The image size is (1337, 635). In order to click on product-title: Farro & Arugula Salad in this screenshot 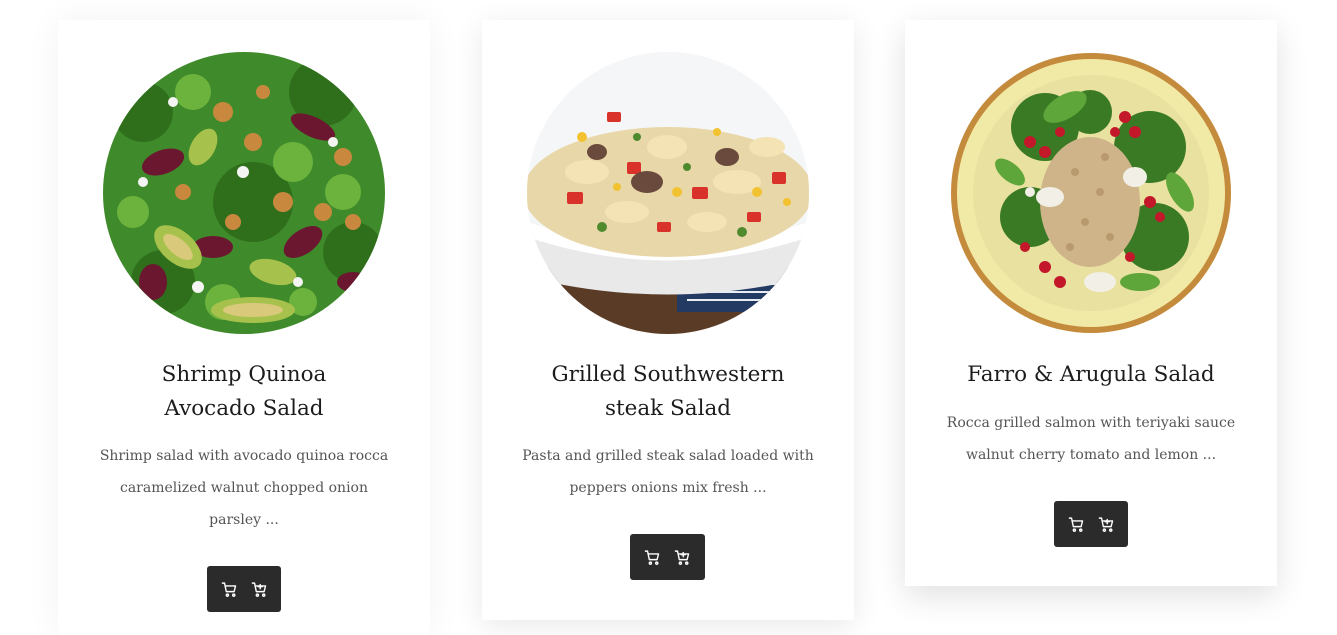, I will do `click(1091, 375)`.